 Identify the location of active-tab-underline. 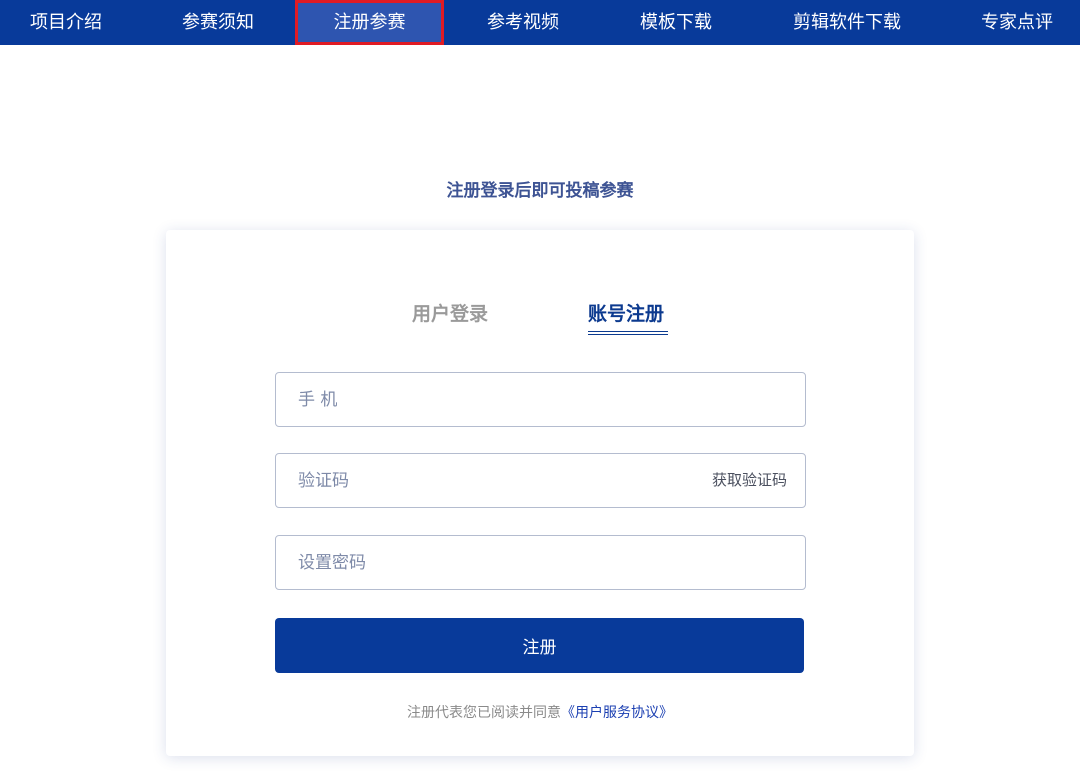
(628, 333).